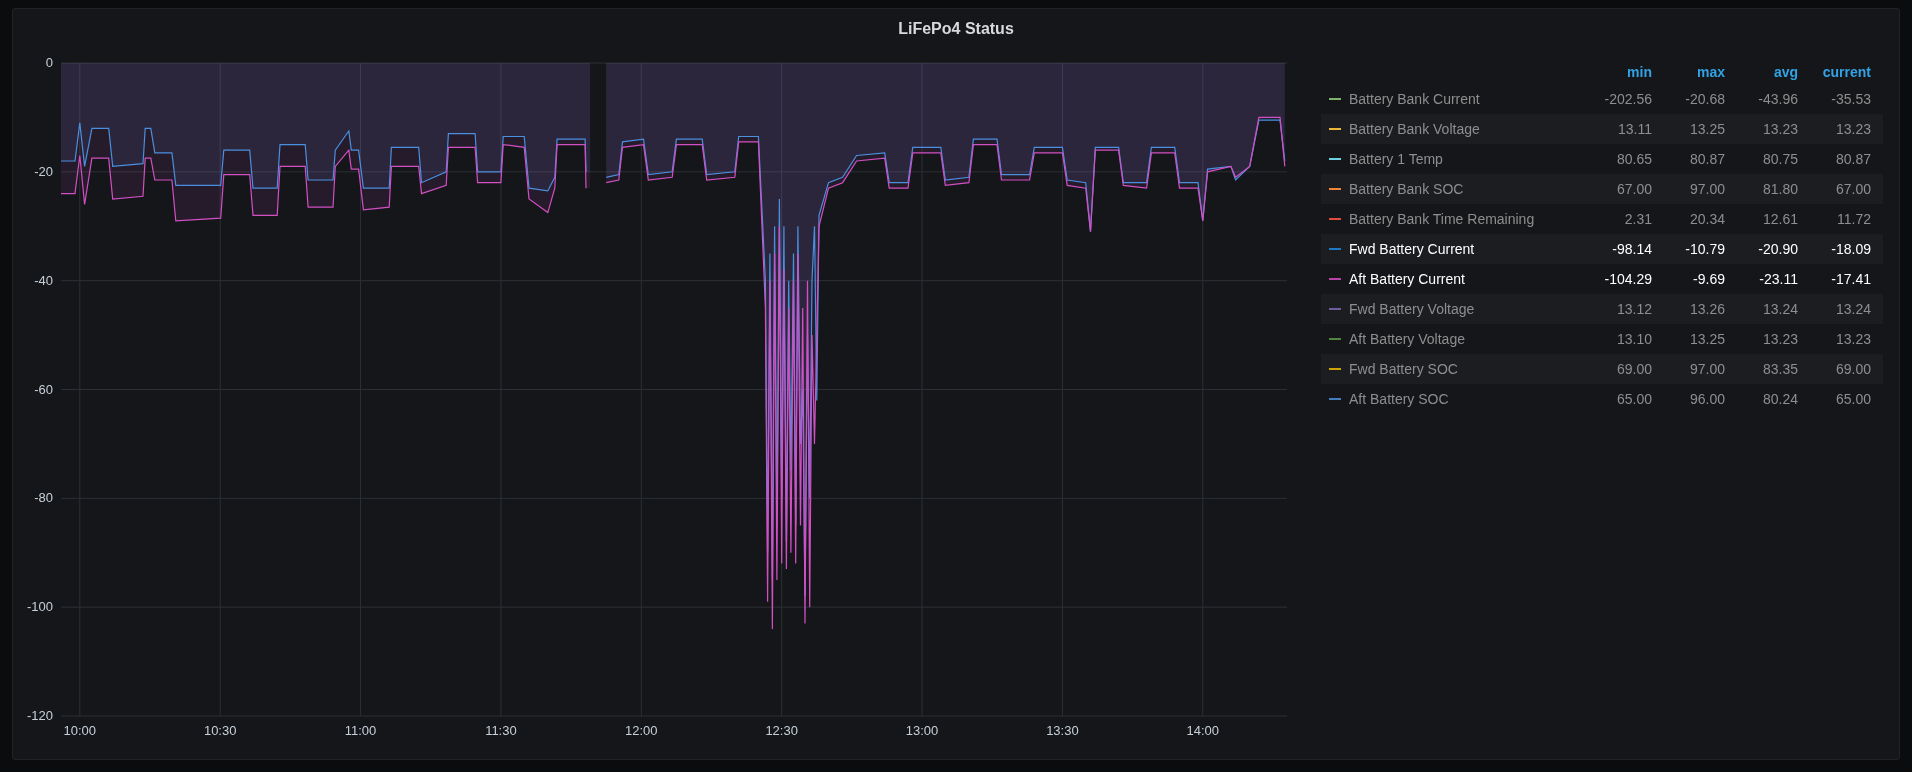 The height and width of the screenshot is (772, 1912). I want to click on legend-value: -35.53, so click(1850, 99).